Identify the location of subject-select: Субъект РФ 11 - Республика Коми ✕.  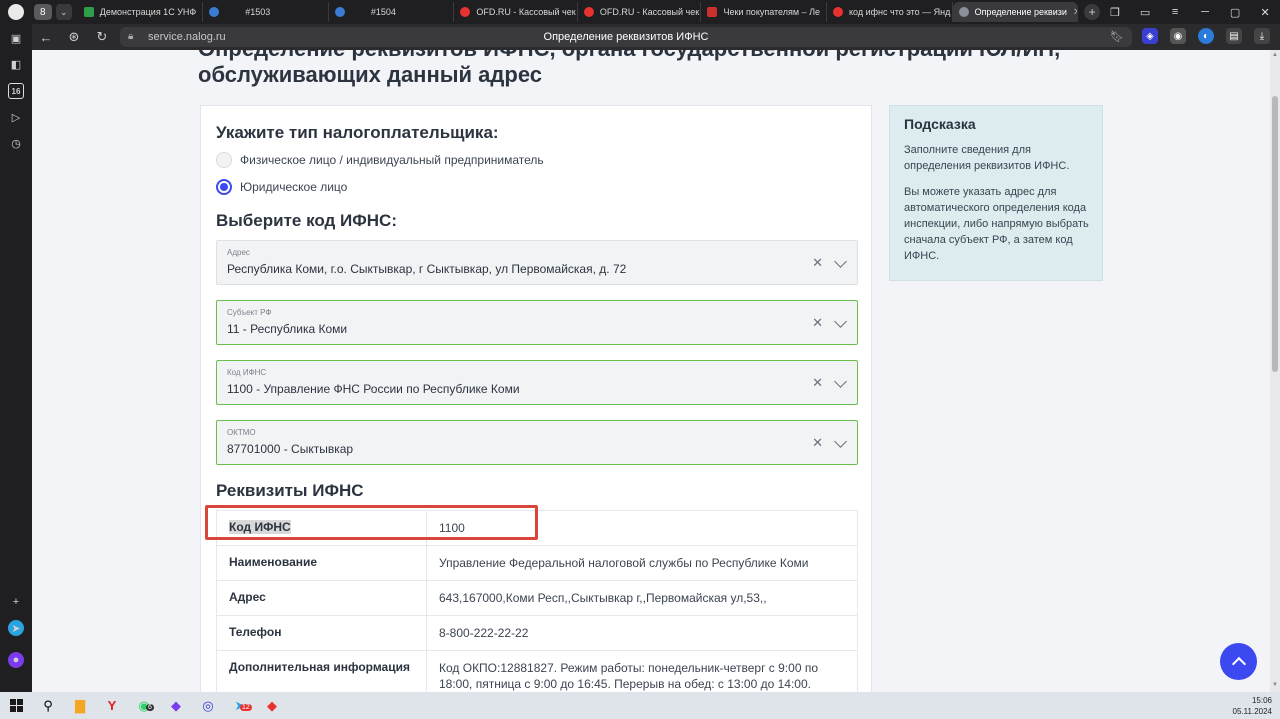
(537, 322).